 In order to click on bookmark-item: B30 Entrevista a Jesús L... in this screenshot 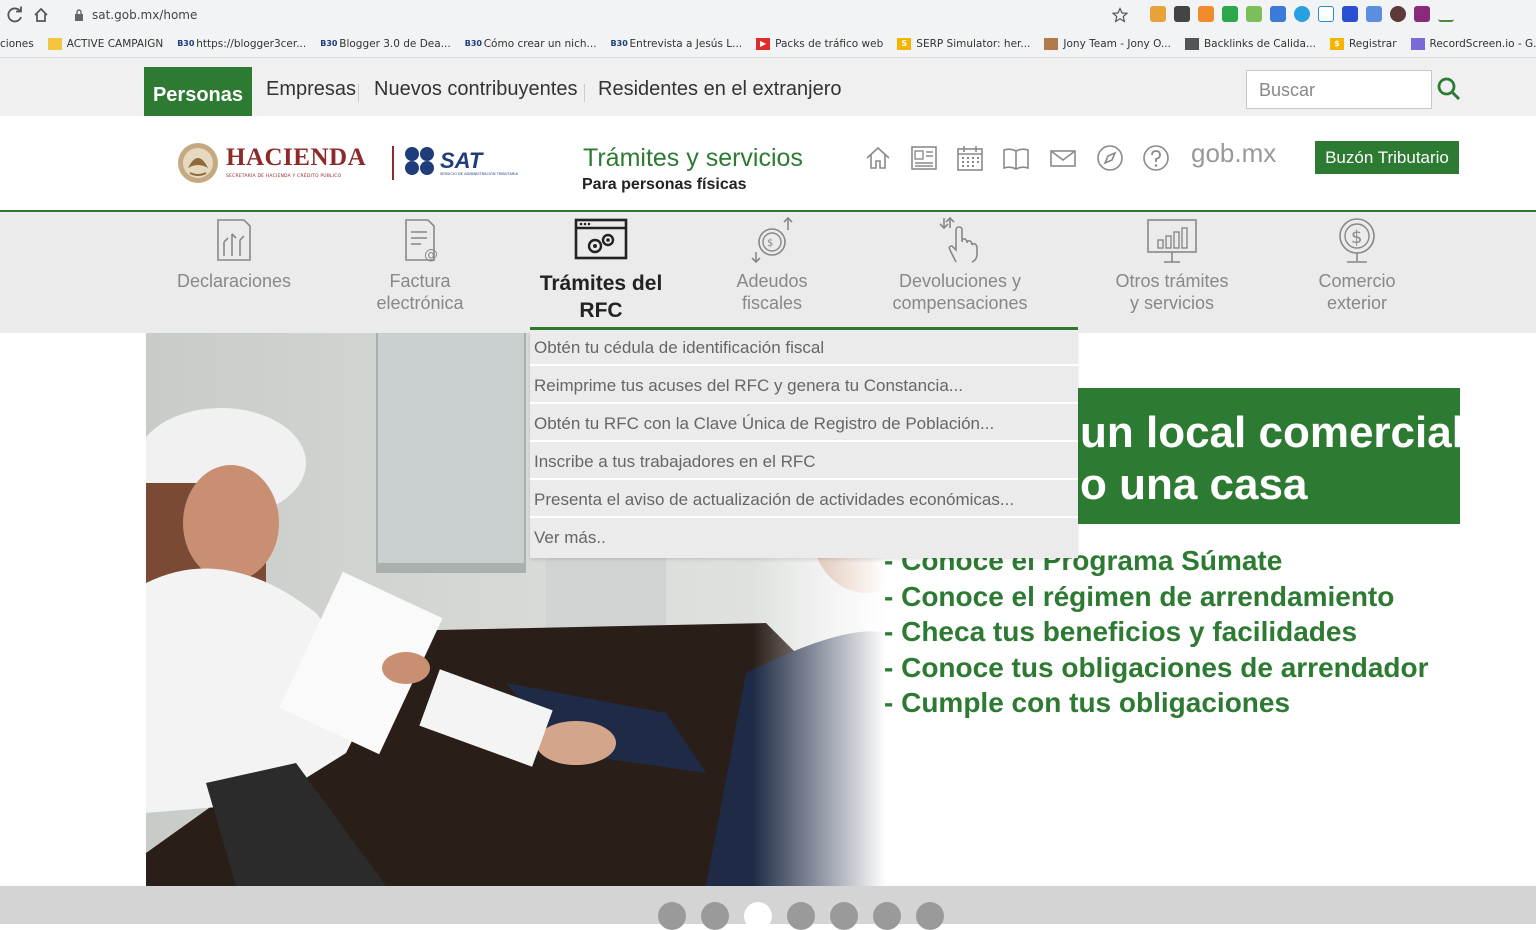, I will do `click(677, 44)`.